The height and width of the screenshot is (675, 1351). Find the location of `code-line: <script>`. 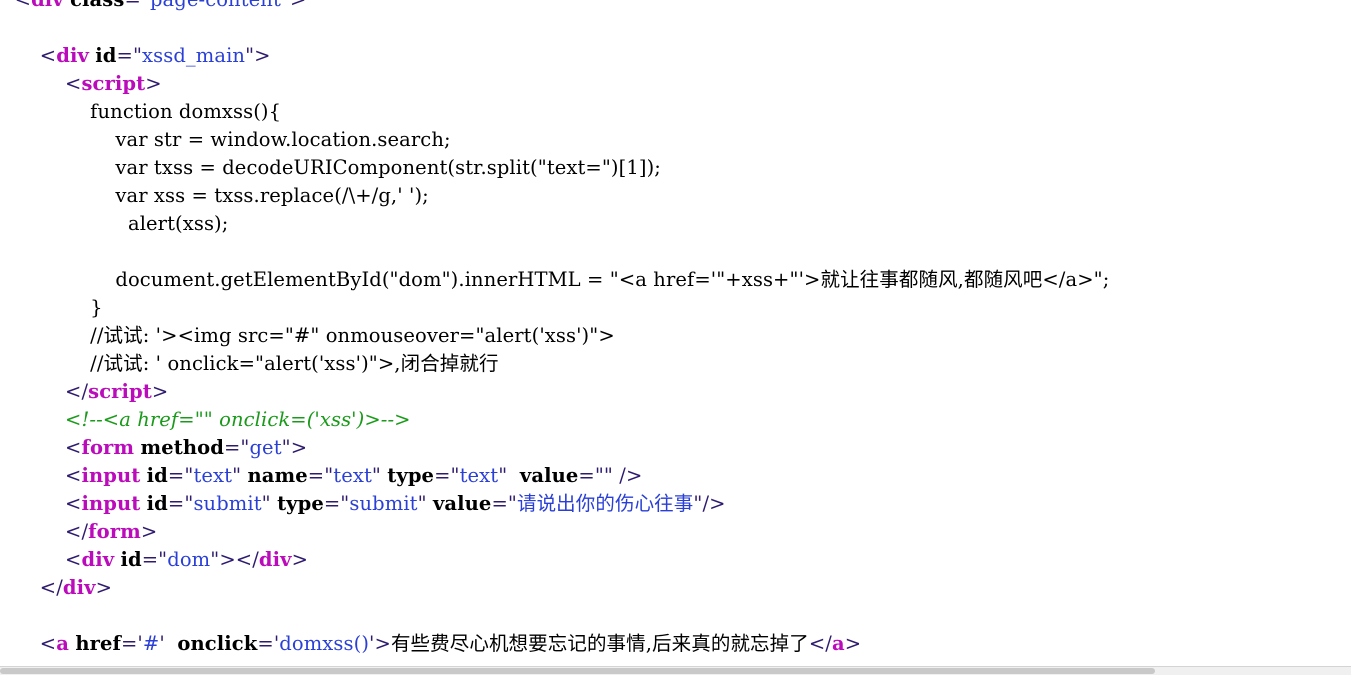

code-line: <script> is located at coordinates (82, 83).